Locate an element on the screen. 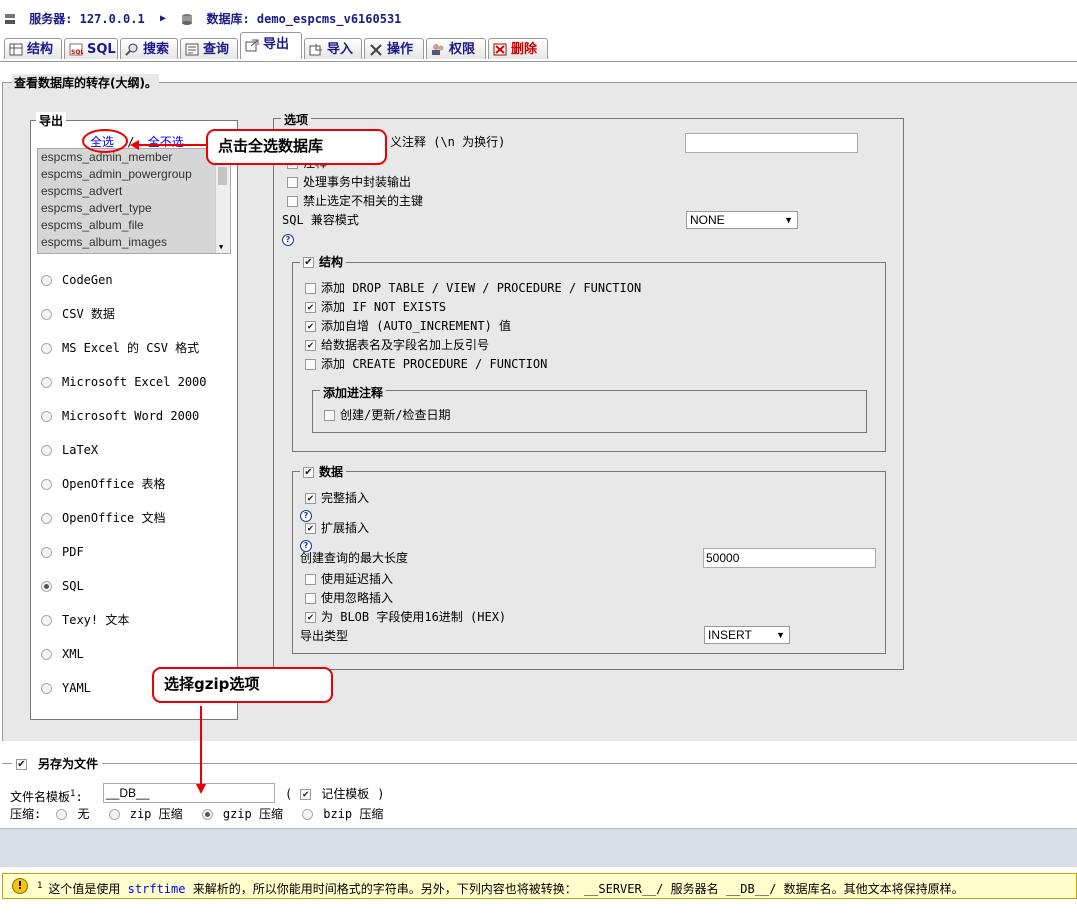 The width and height of the screenshot is (1077, 920). format-yaml: YAML is located at coordinates (66, 688).